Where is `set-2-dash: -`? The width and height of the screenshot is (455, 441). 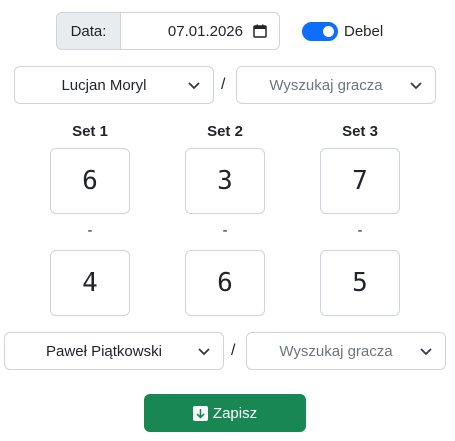 set-2-dash: - is located at coordinates (225, 230).